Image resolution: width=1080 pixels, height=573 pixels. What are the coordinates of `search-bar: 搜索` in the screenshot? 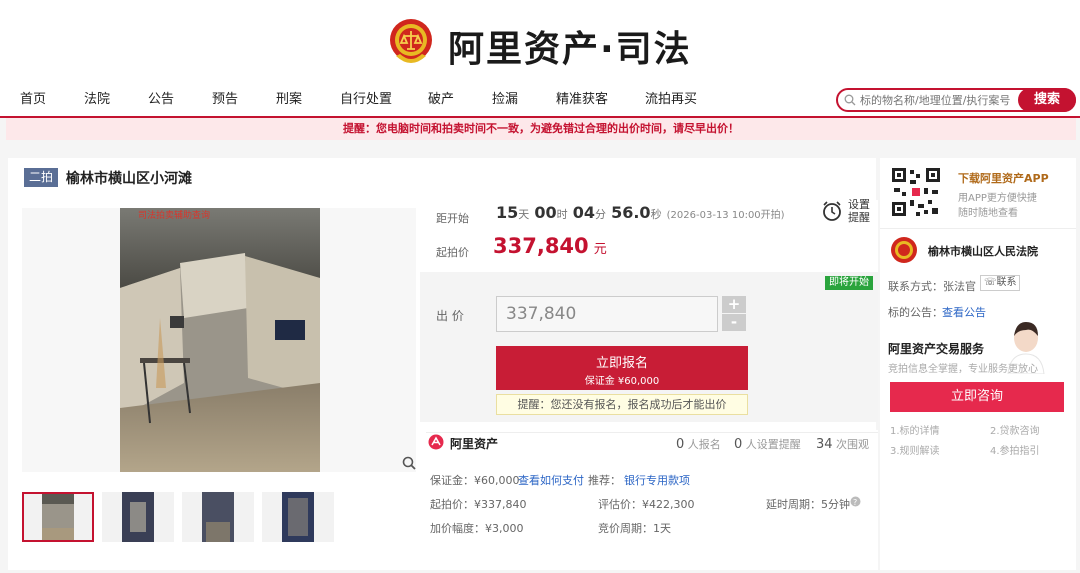 It's located at (956, 100).